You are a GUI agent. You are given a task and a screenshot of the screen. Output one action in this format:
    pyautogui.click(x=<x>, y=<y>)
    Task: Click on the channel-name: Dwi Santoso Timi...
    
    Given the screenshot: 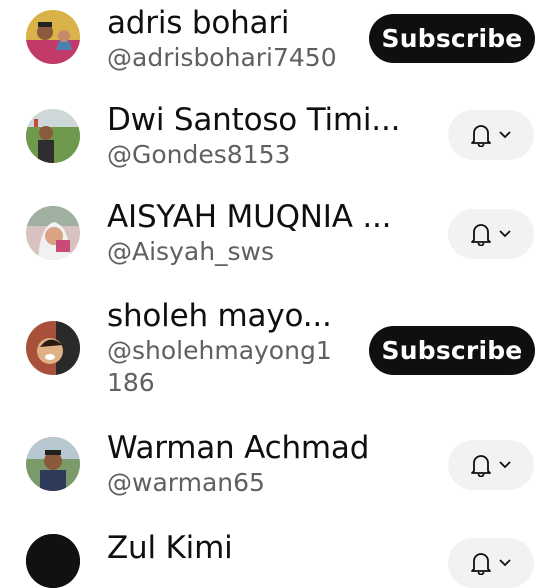 What is the action you would take?
    pyautogui.click(x=254, y=120)
    